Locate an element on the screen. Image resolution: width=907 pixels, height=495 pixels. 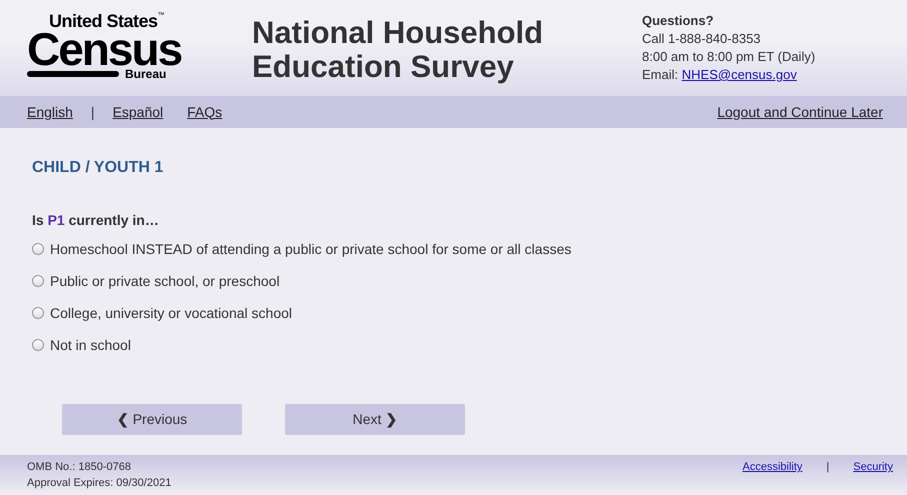
footer-link: Accessibility is located at coordinates (772, 467).